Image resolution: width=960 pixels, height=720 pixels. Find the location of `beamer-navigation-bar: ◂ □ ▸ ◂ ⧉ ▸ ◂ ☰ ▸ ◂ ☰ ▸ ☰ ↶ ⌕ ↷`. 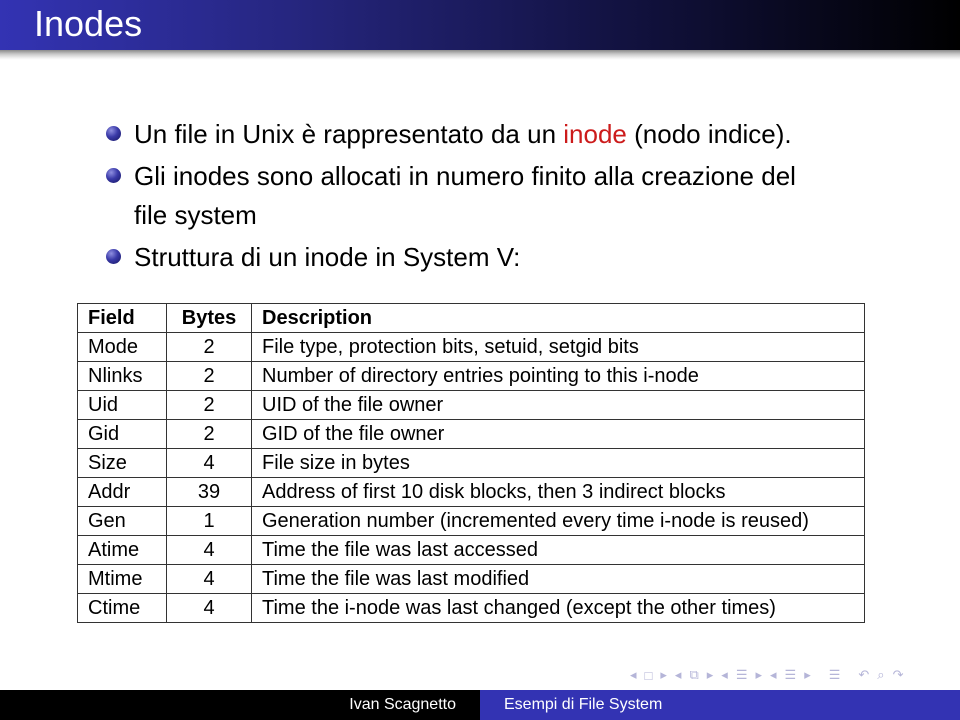

beamer-navigation-bar: ◂ □ ▸ ◂ ⧉ ▸ ◂ ☰ ▸ ◂ ☰ ▸ ☰ ↶ ⌕ ↷ is located at coordinates (766, 675).